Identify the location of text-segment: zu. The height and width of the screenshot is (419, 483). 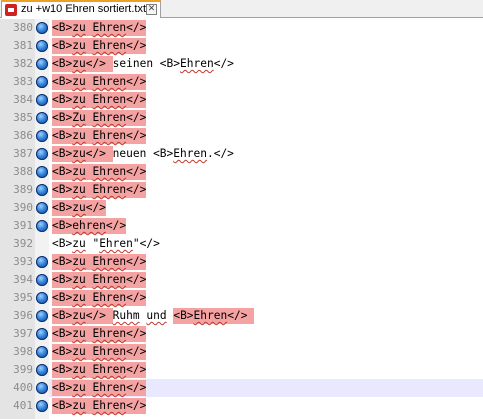
(79, 243).